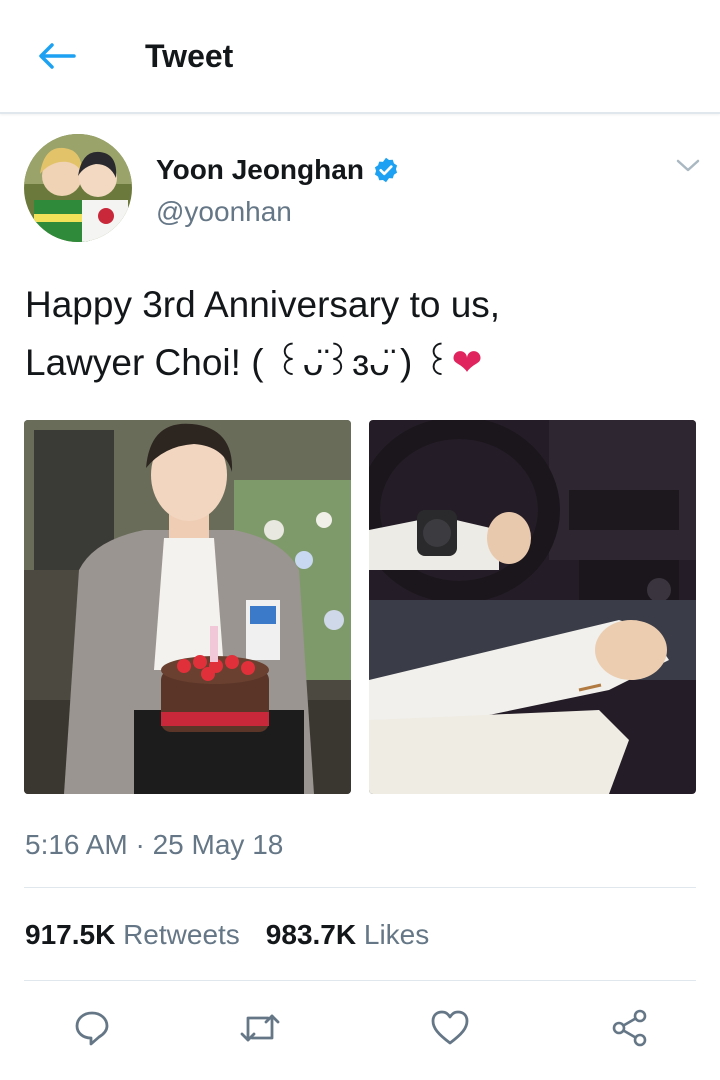 Image resolution: width=720 pixels, height=1080 pixels. I want to click on page-title: Tweet, so click(189, 56).